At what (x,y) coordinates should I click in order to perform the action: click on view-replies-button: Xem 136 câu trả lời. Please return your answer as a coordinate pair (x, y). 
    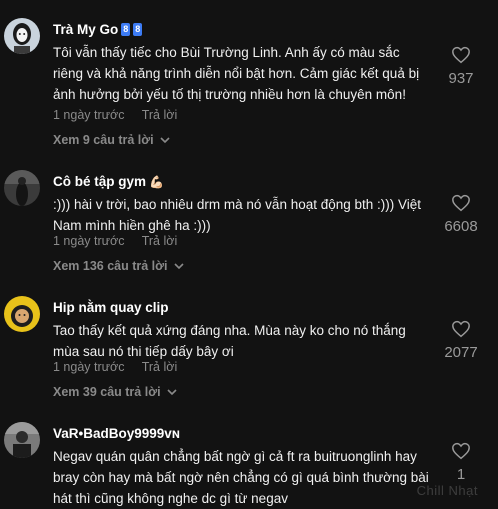
    Looking at the image, I should click on (118, 266).